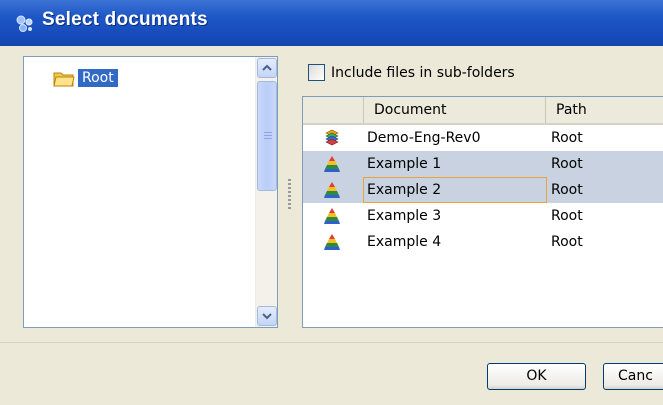  What do you see at coordinates (331, 23) in the screenshot?
I see `title-bar: Select documents` at bounding box center [331, 23].